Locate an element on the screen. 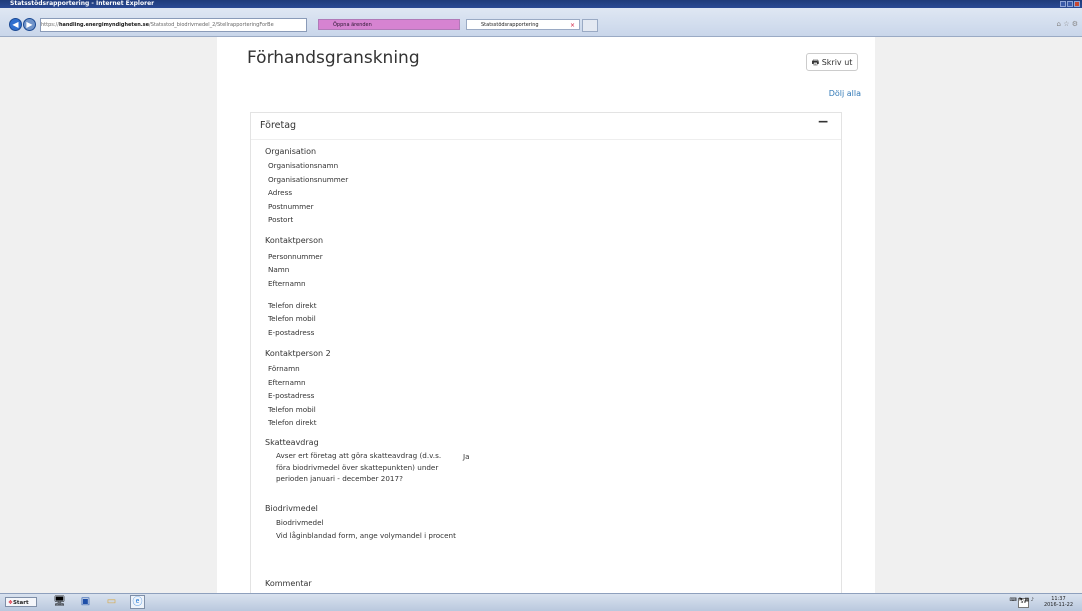  flag-icon: ⚑ is located at coordinates (1020, 600).